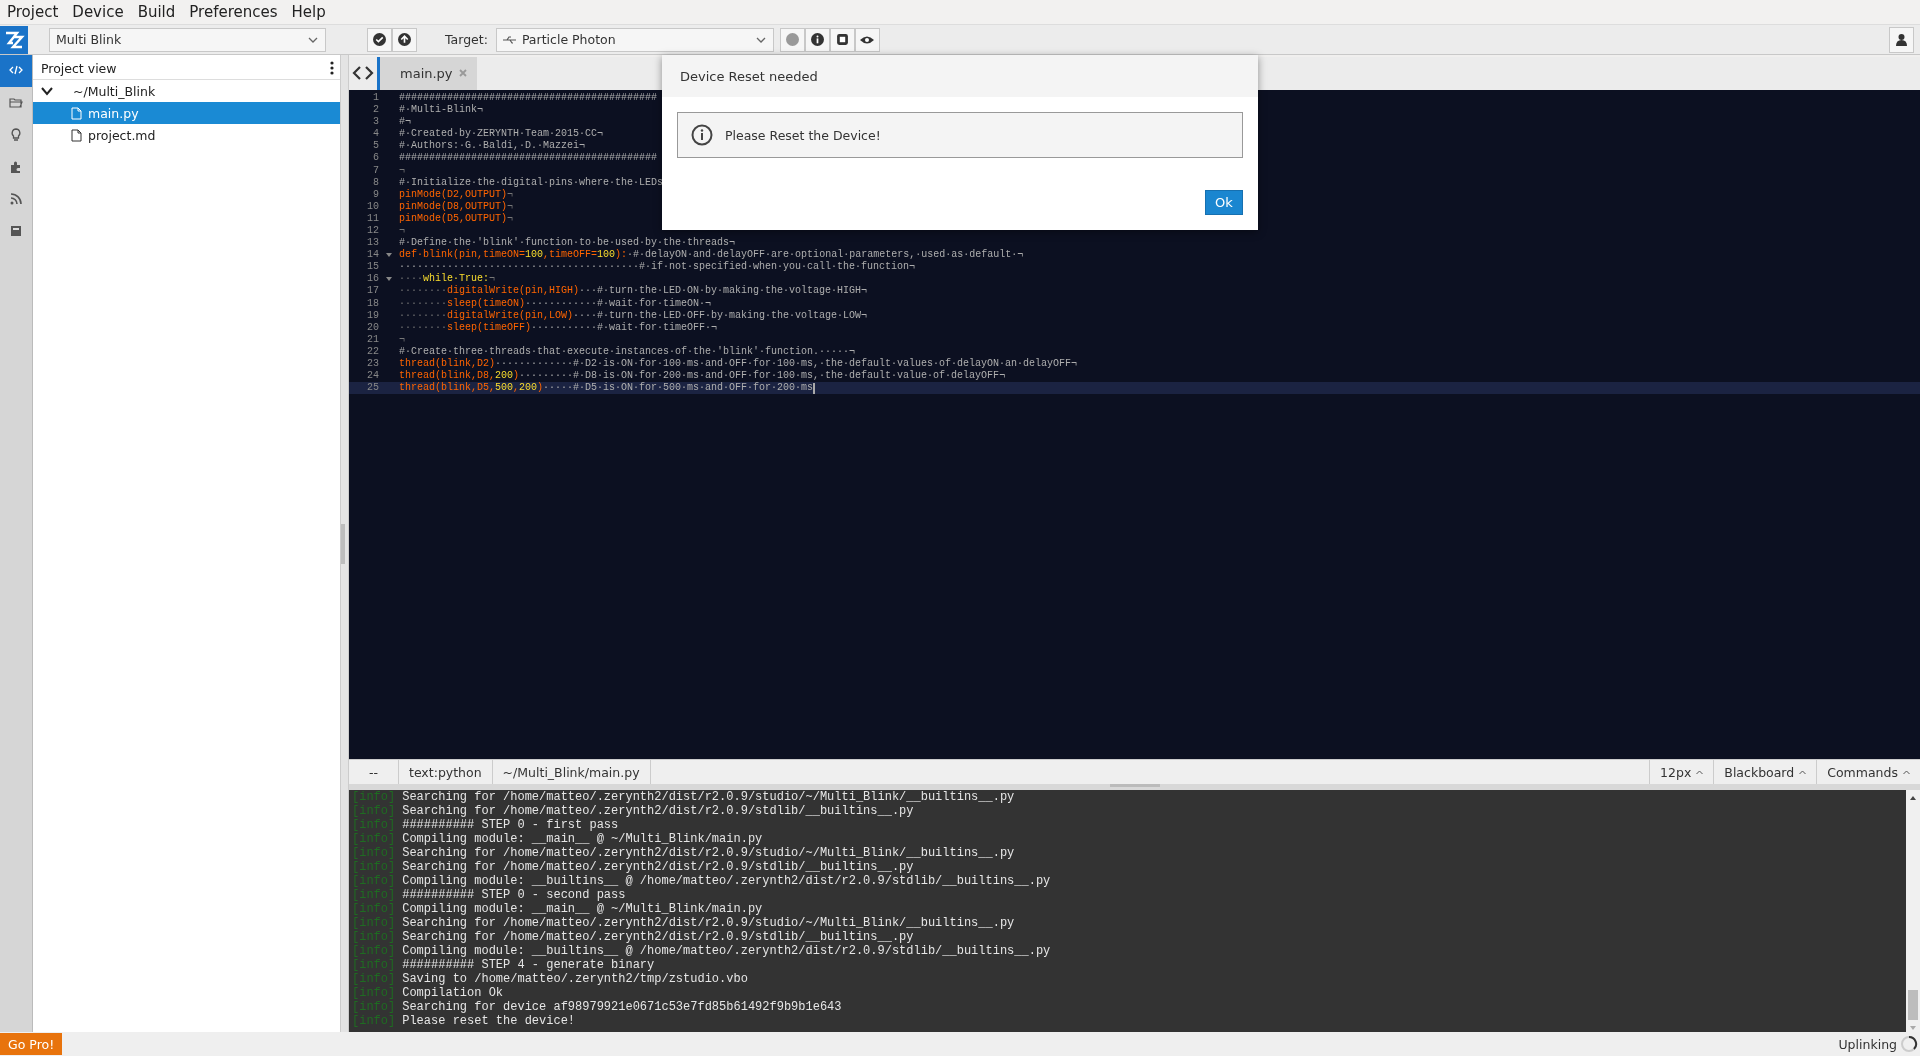 The image size is (1920, 1056). What do you see at coordinates (514, 895) in the screenshot?
I see `log-line: ########## STEP 0 - second pass` at bounding box center [514, 895].